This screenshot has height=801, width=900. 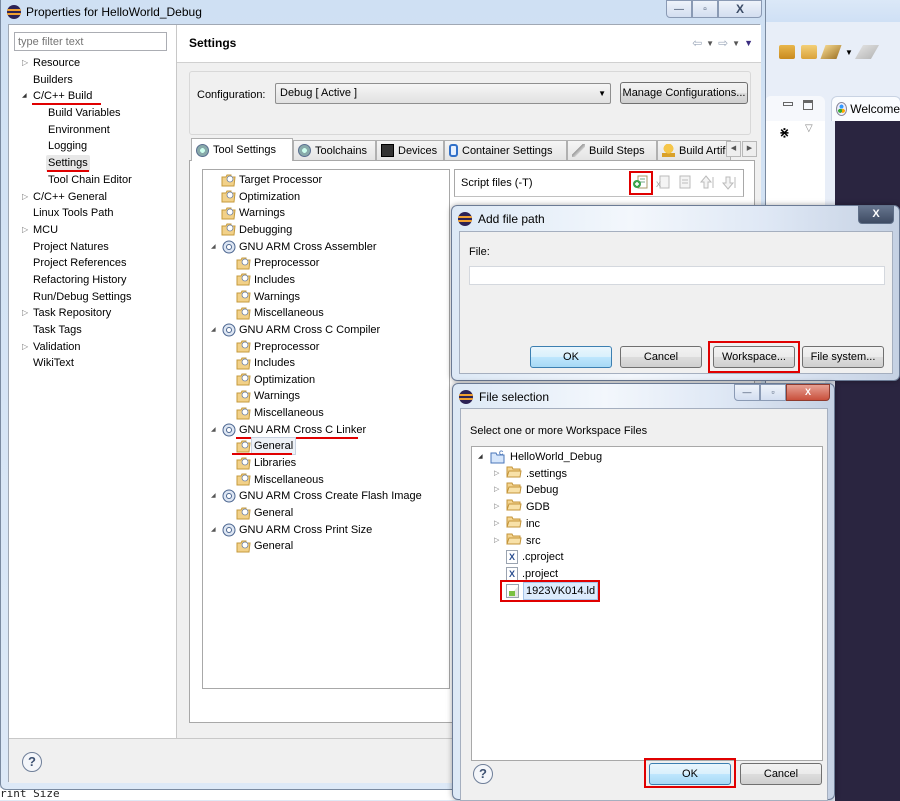 I want to click on nav-item: ▷ C/C++ General, so click(x=93, y=197).